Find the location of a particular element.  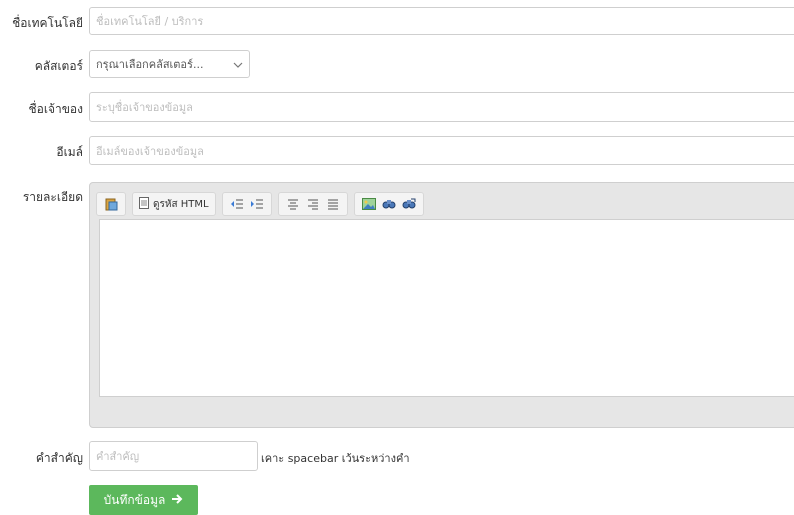

outdent-icon is located at coordinates (237, 204).